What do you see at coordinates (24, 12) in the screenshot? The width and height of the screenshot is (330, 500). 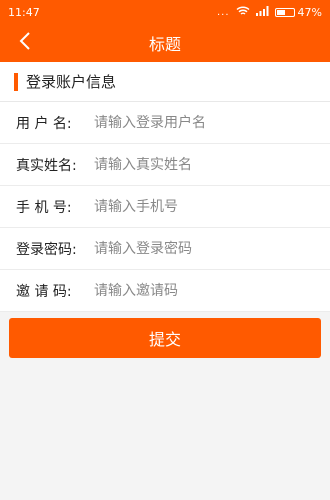 I see `status-time: 11:47` at bounding box center [24, 12].